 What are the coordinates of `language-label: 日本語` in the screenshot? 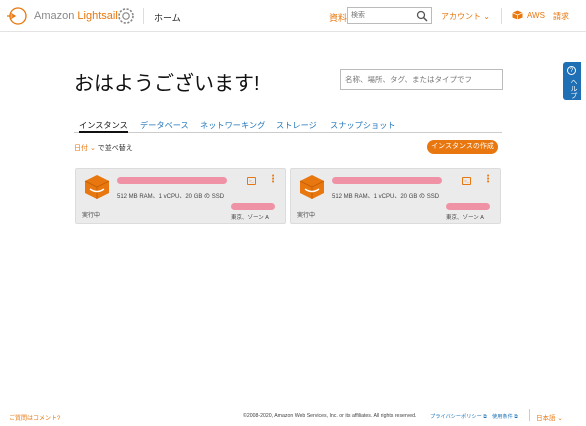 It's located at (546, 418).